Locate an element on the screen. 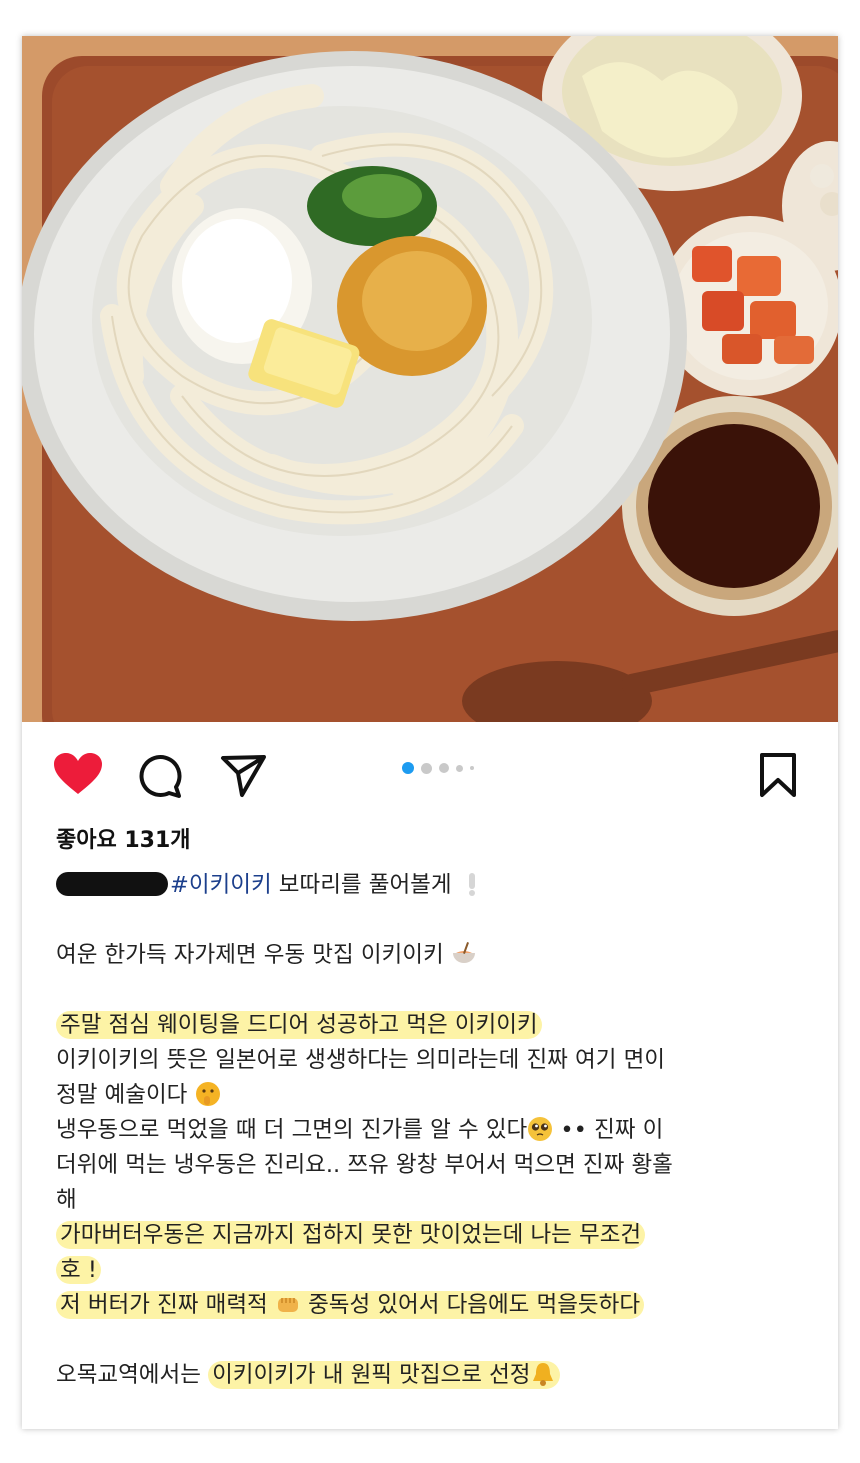  caption-line: 호 ! is located at coordinates (436, 1270).